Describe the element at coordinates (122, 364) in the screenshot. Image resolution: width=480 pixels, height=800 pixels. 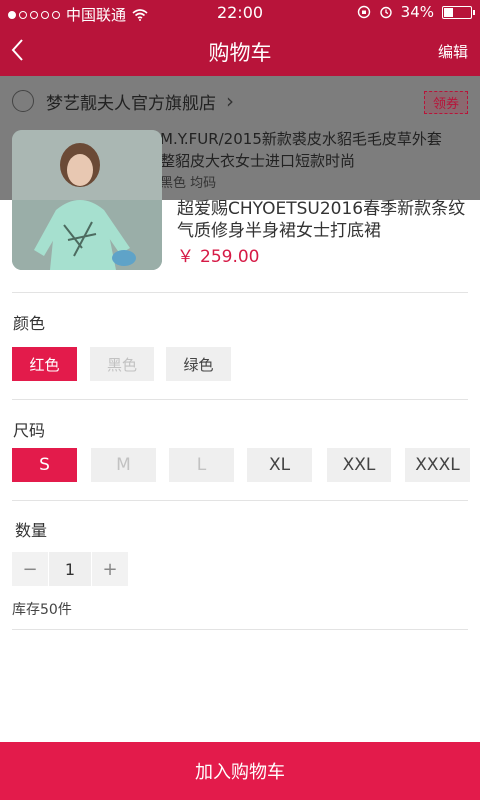
I see `color-option-black: 黑色` at that location.